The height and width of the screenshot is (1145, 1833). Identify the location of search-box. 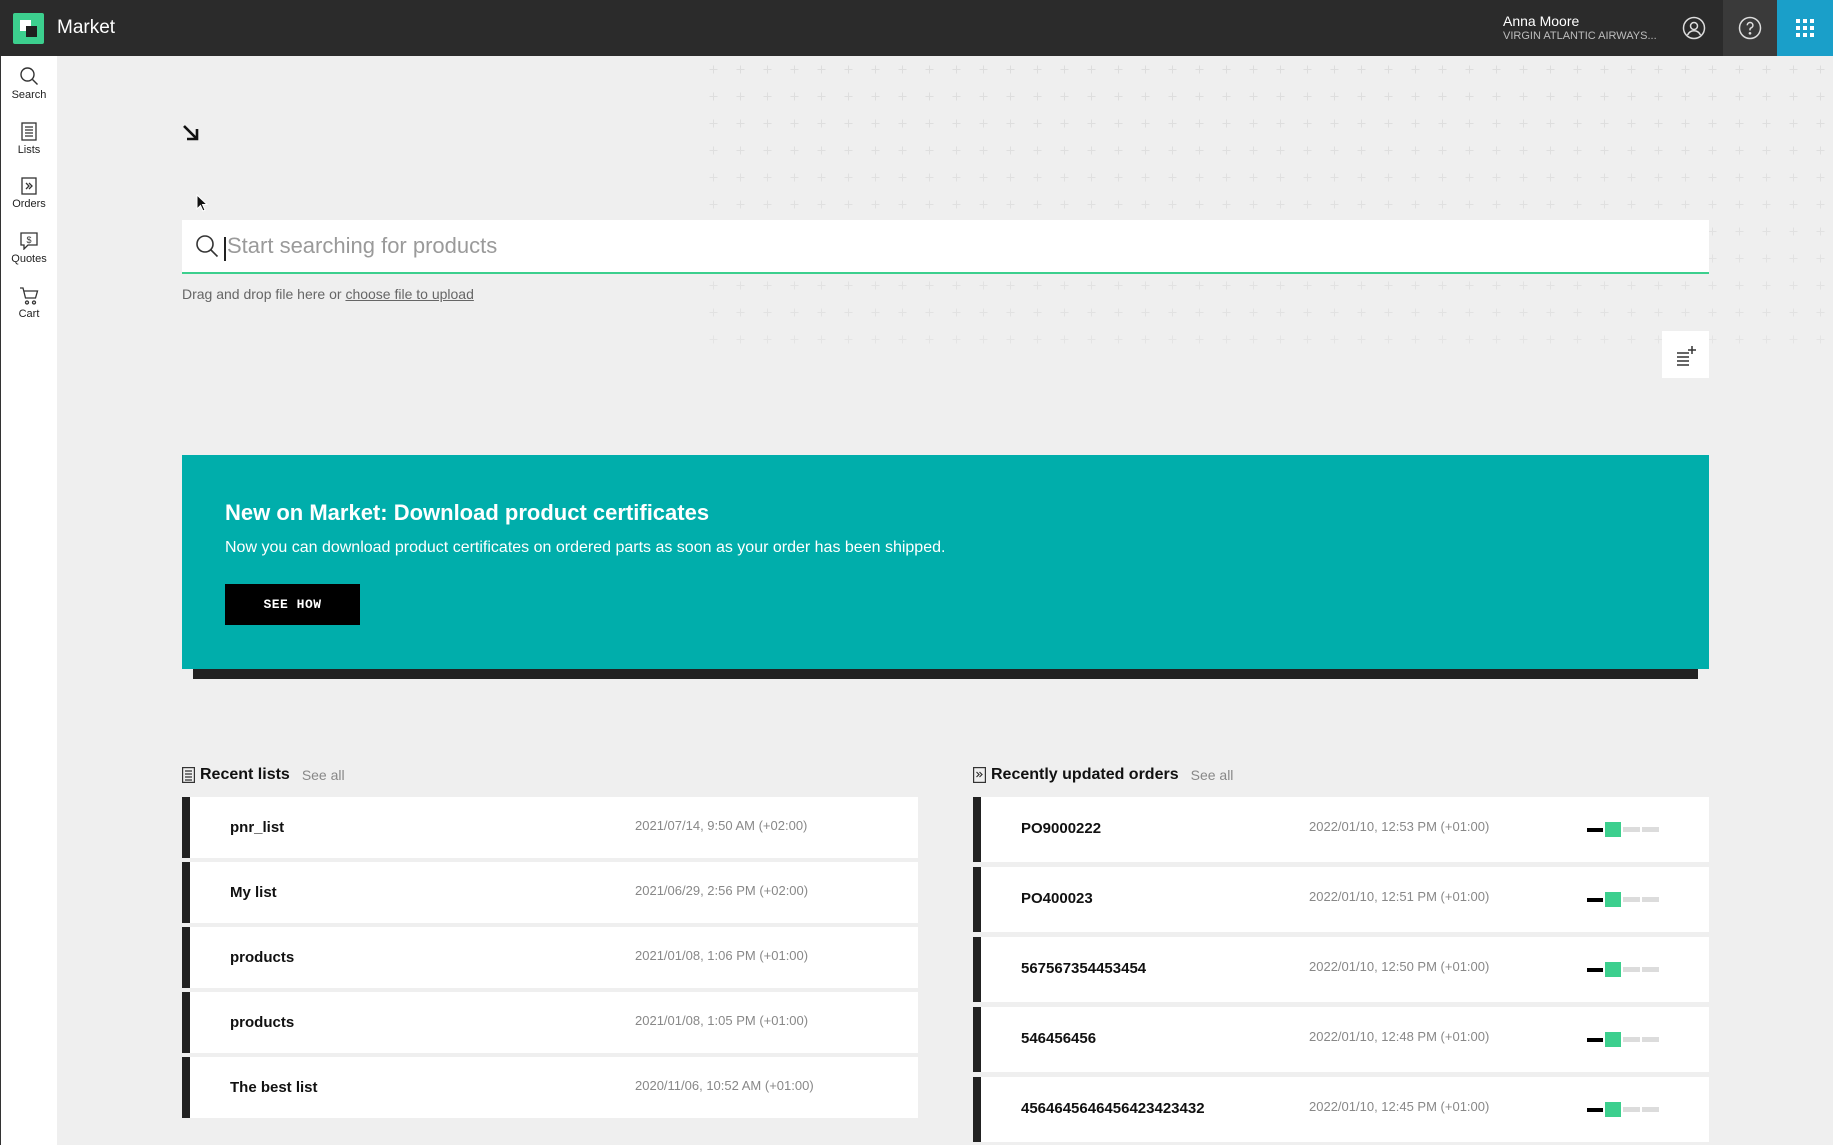
(945, 247).